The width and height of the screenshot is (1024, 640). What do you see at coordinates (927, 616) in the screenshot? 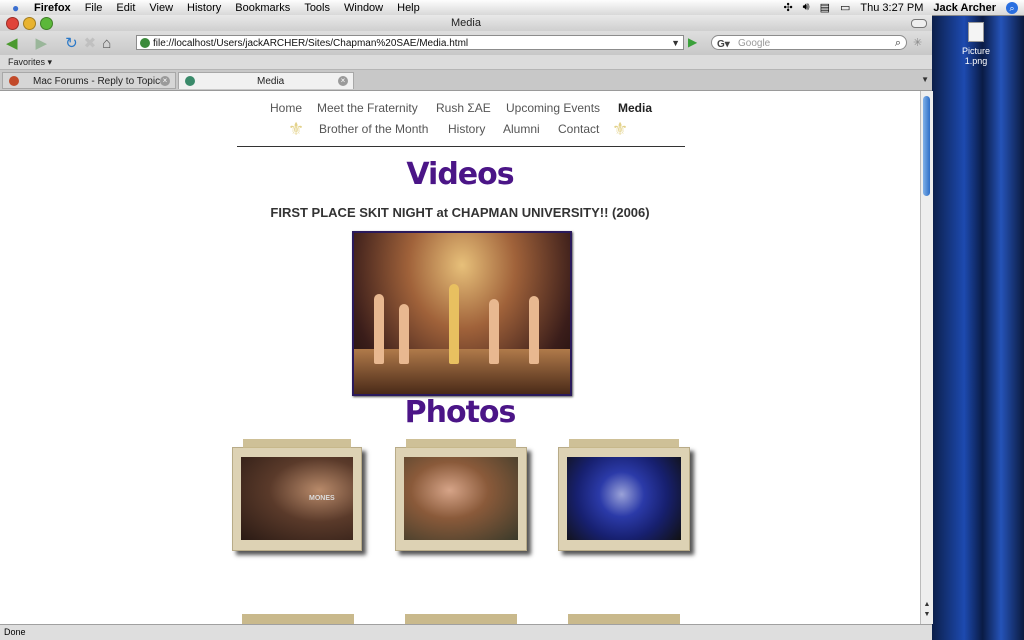
I see `scroll-down-arrow-icon: ▼` at bounding box center [927, 616].